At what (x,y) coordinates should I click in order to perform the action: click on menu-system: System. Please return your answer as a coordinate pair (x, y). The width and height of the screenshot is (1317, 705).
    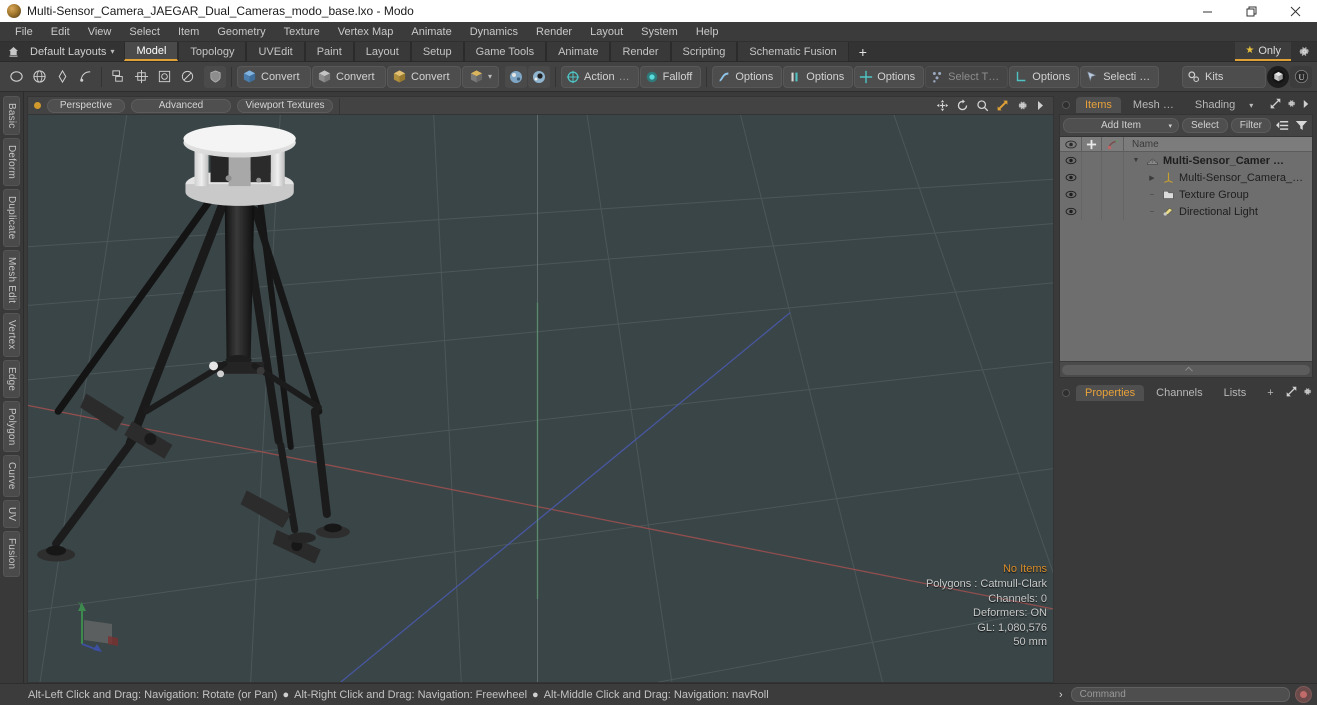
    Looking at the image, I should click on (659, 32).